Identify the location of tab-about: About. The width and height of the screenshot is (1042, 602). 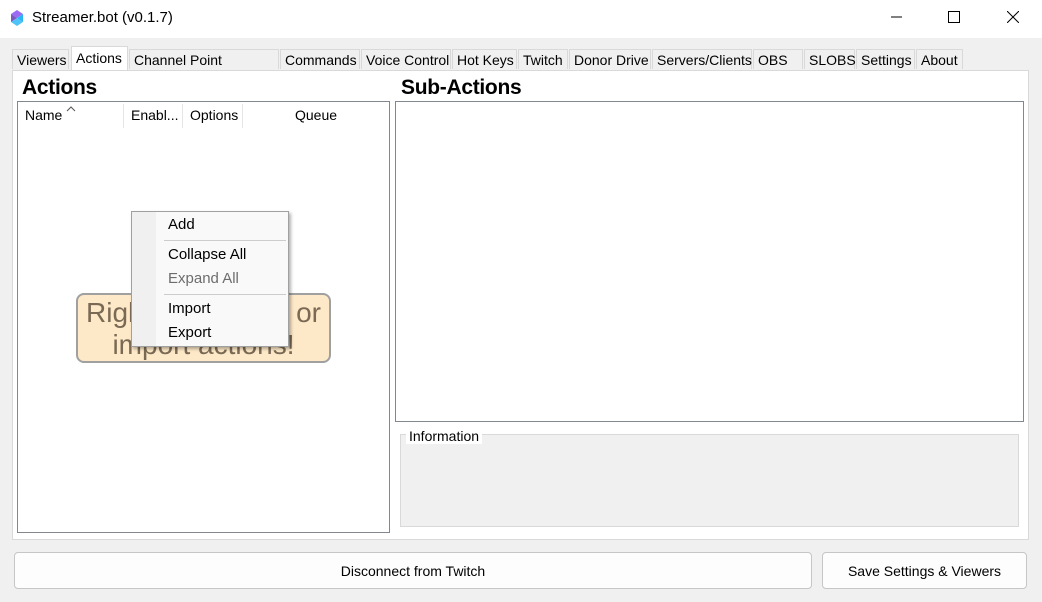
(939, 59).